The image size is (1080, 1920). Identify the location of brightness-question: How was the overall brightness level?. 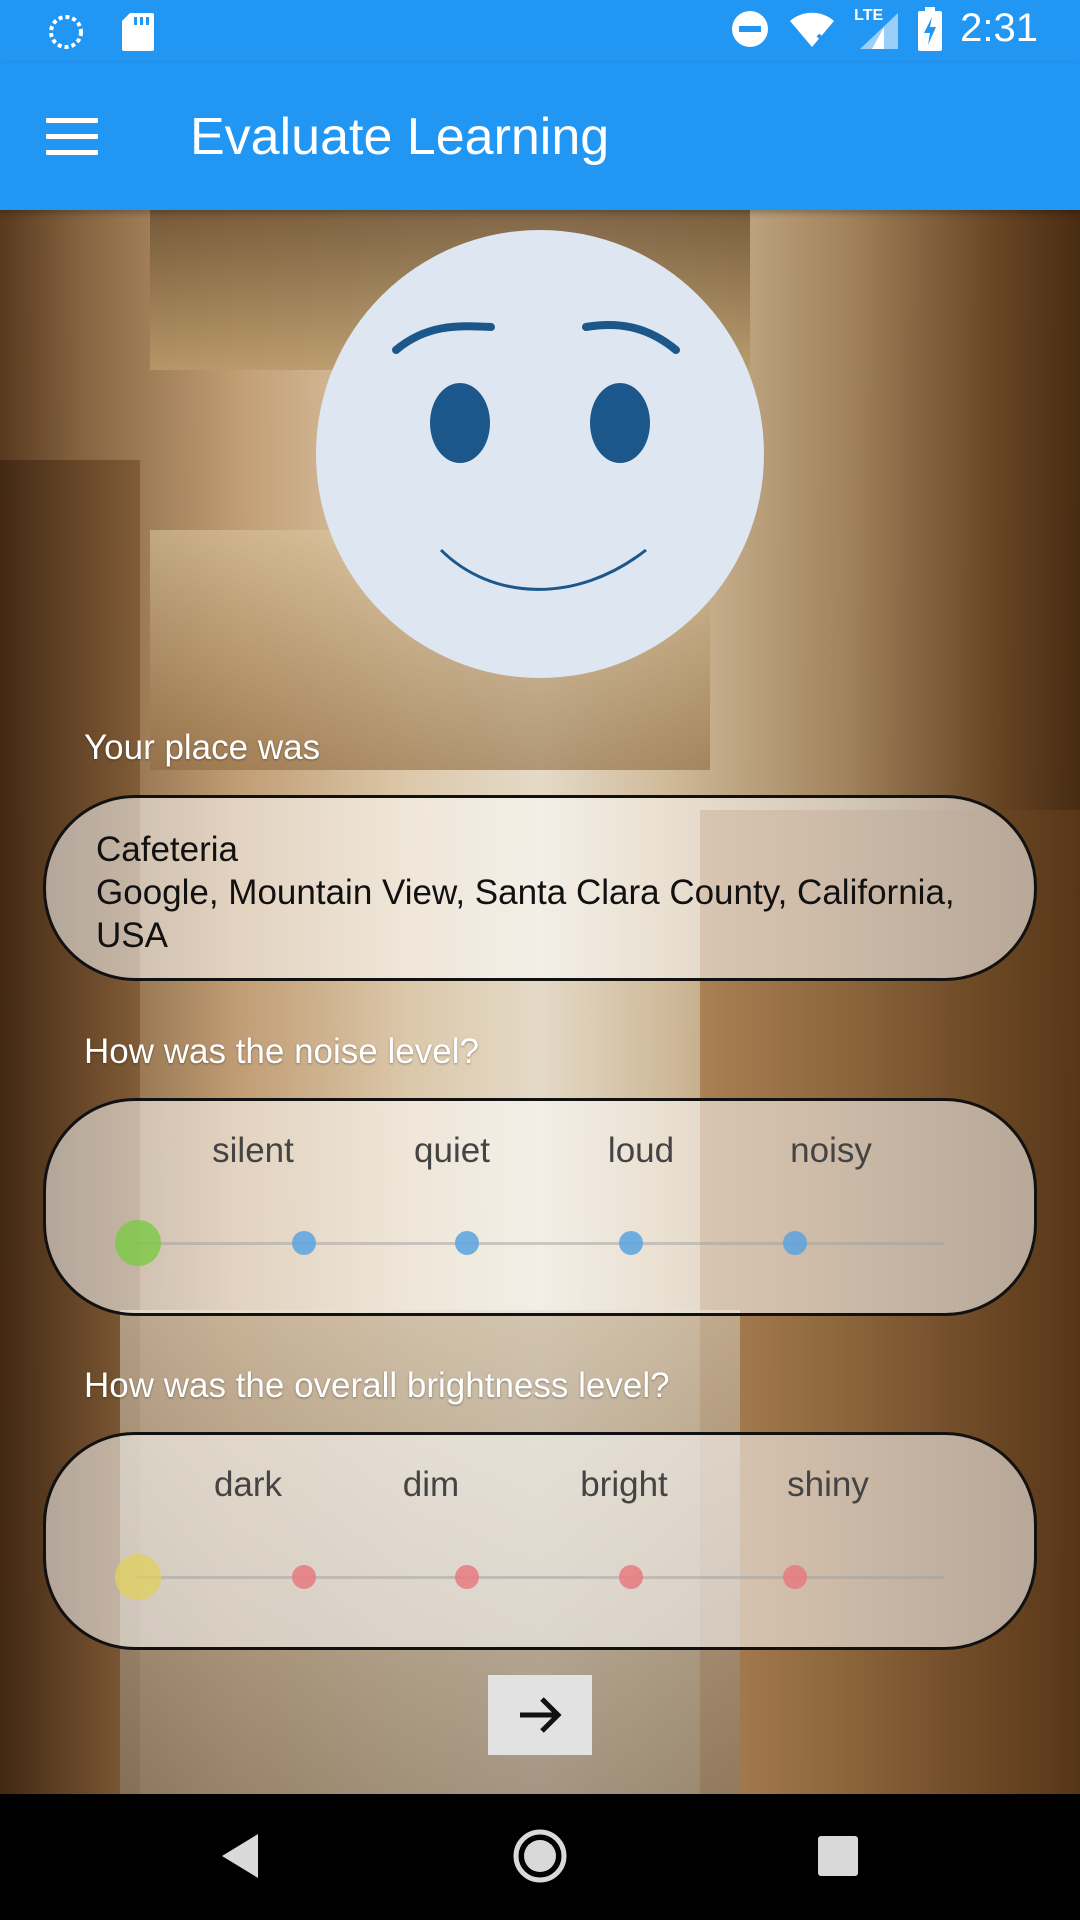
(377, 1385).